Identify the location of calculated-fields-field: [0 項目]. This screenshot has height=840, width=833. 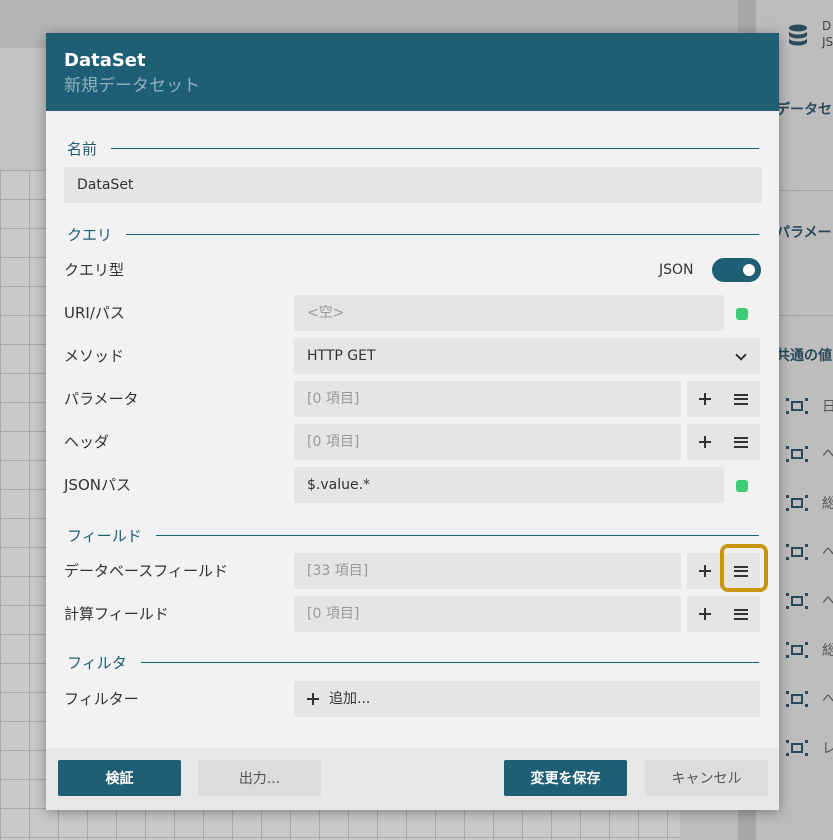
(487, 614).